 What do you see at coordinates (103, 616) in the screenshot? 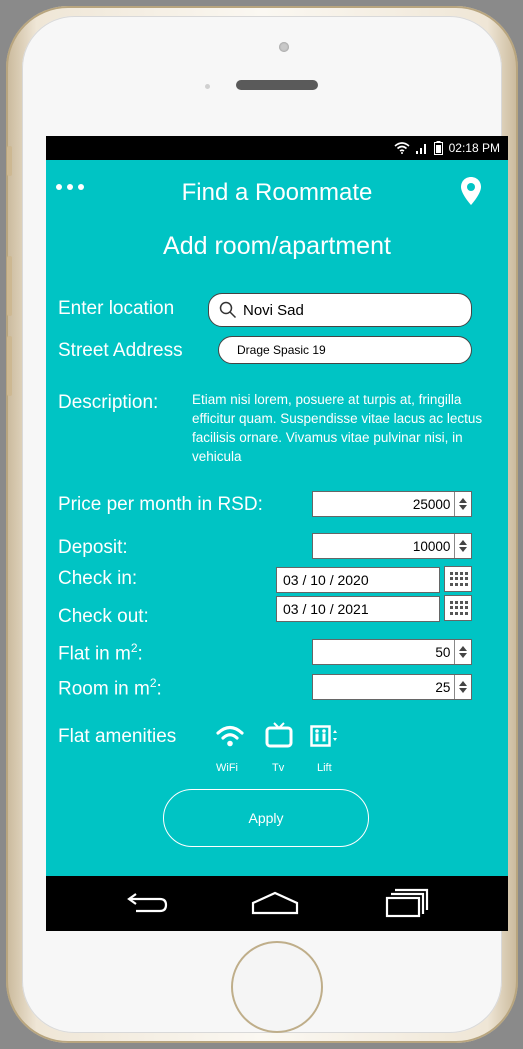
I see `checkout-label: Check out:` at bounding box center [103, 616].